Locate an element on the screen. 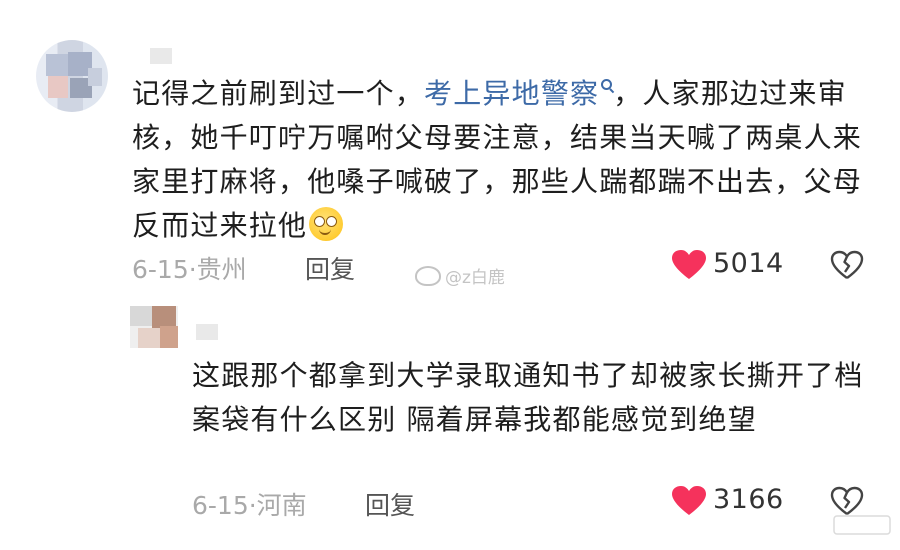  watermark-text: @z白鹿 is located at coordinates (475, 278).